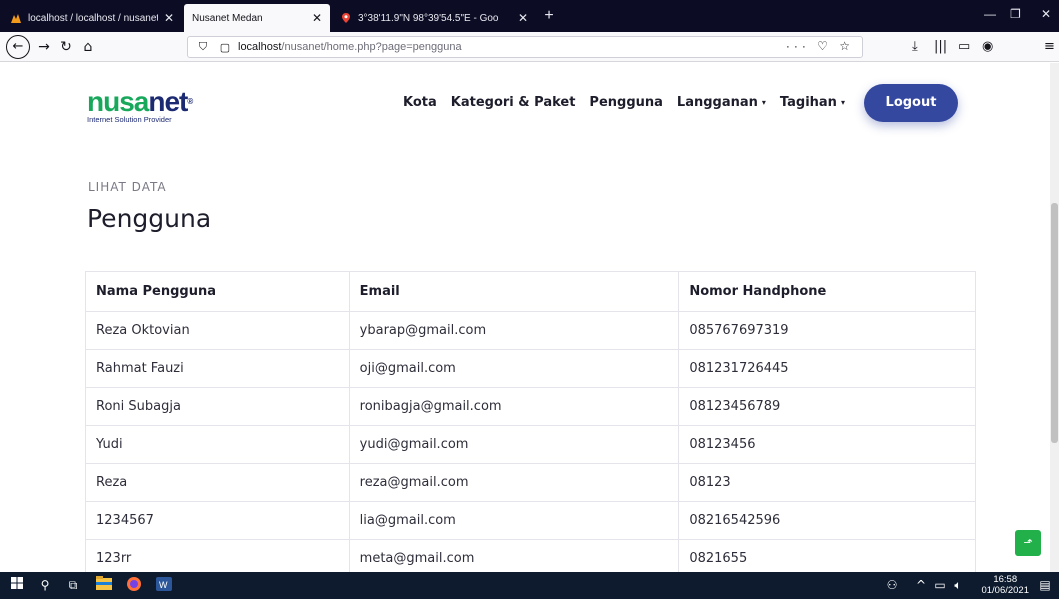 This screenshot has width=1059, height=599. What do you see at coordinates (940, 585) in the screenshot?
I see `battery-icon: ▭` at bounding box center [940, 585].